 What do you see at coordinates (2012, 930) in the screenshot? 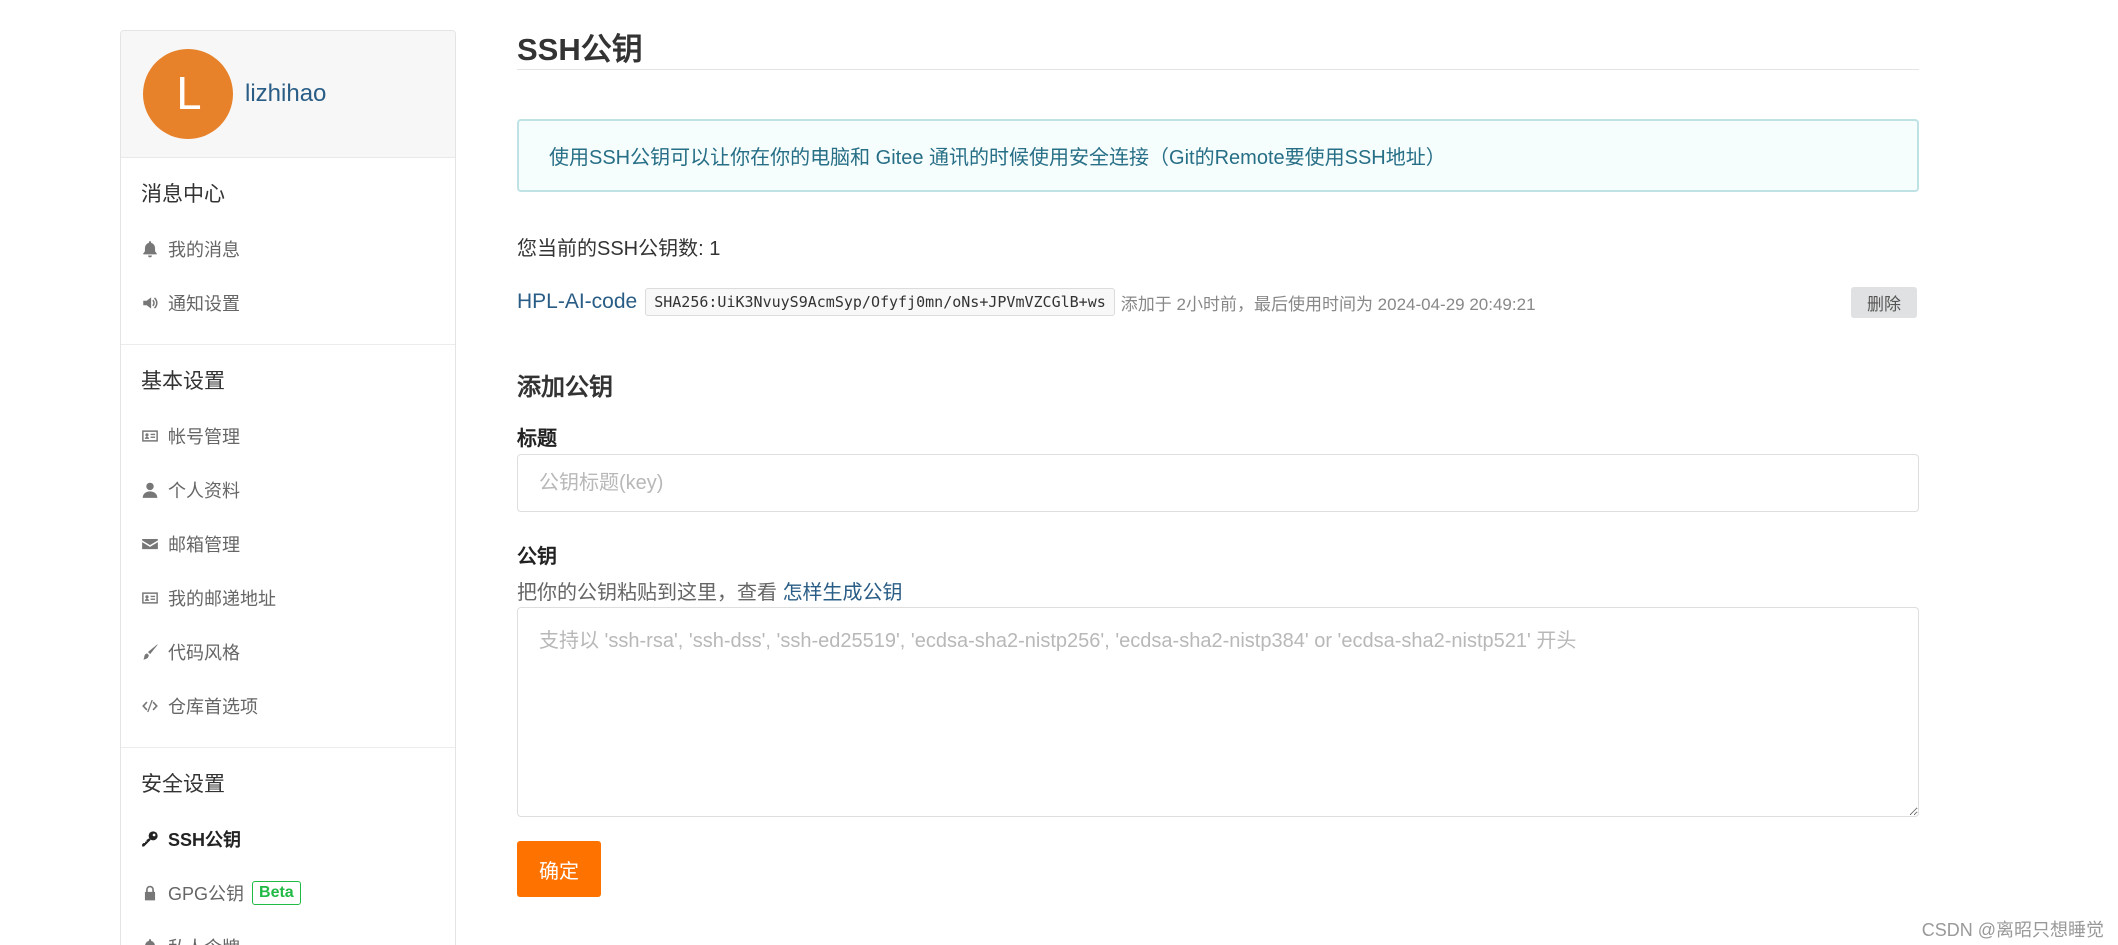
I see `watermark: CSDN @离昭只想睡觉` at bounding box center [2012, 930].